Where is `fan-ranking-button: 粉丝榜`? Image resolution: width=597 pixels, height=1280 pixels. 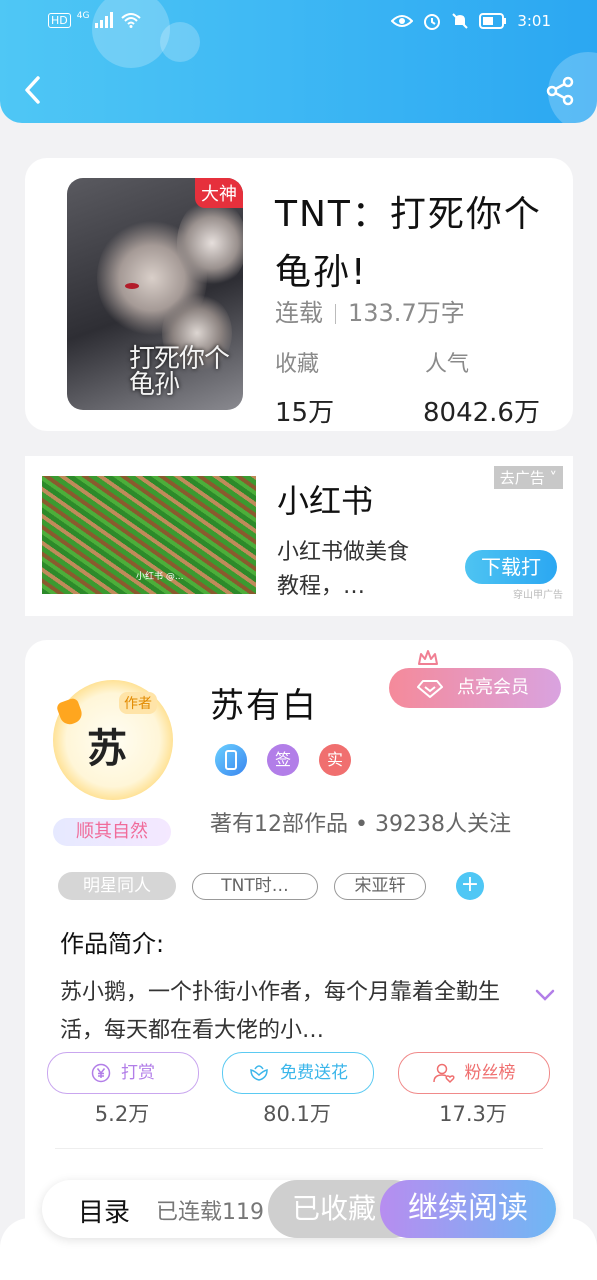
fan-ranking-button: 粉丝榜 is located at coordinates (474, 1073).